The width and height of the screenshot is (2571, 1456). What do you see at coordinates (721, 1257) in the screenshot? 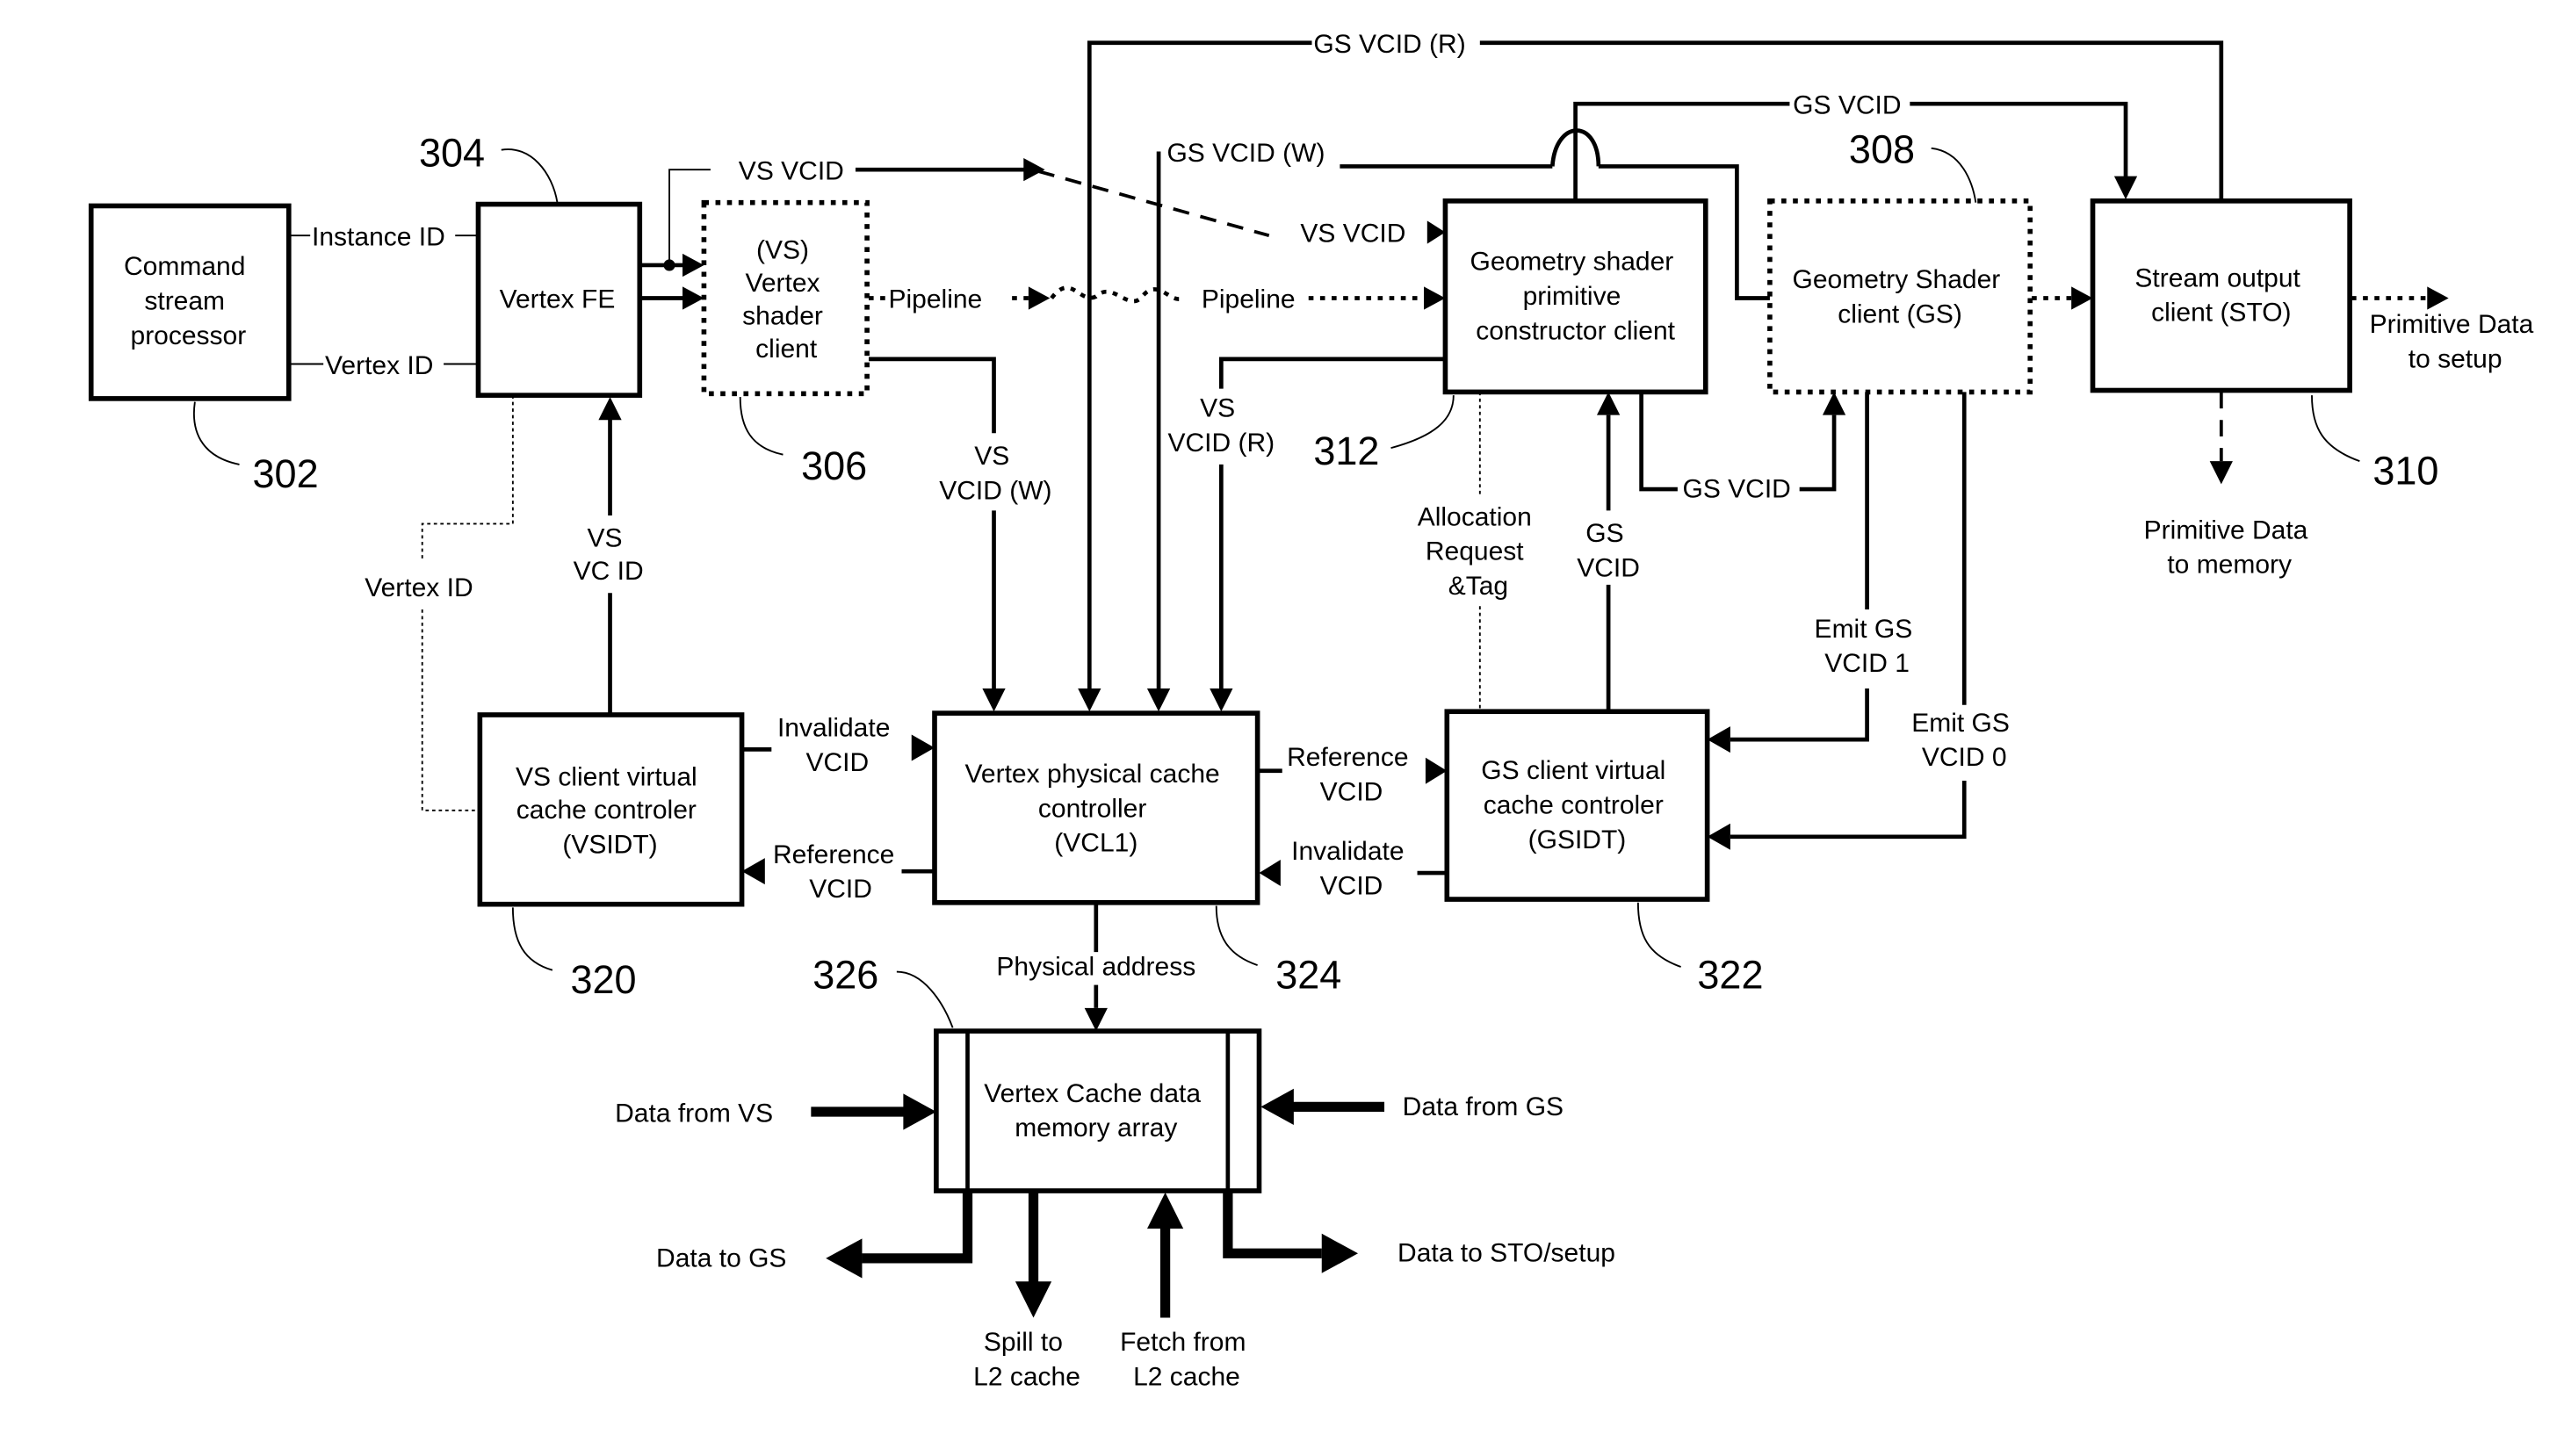
I see `data-to-gs-label: Data to GS` at bounding box center [721, 1257].